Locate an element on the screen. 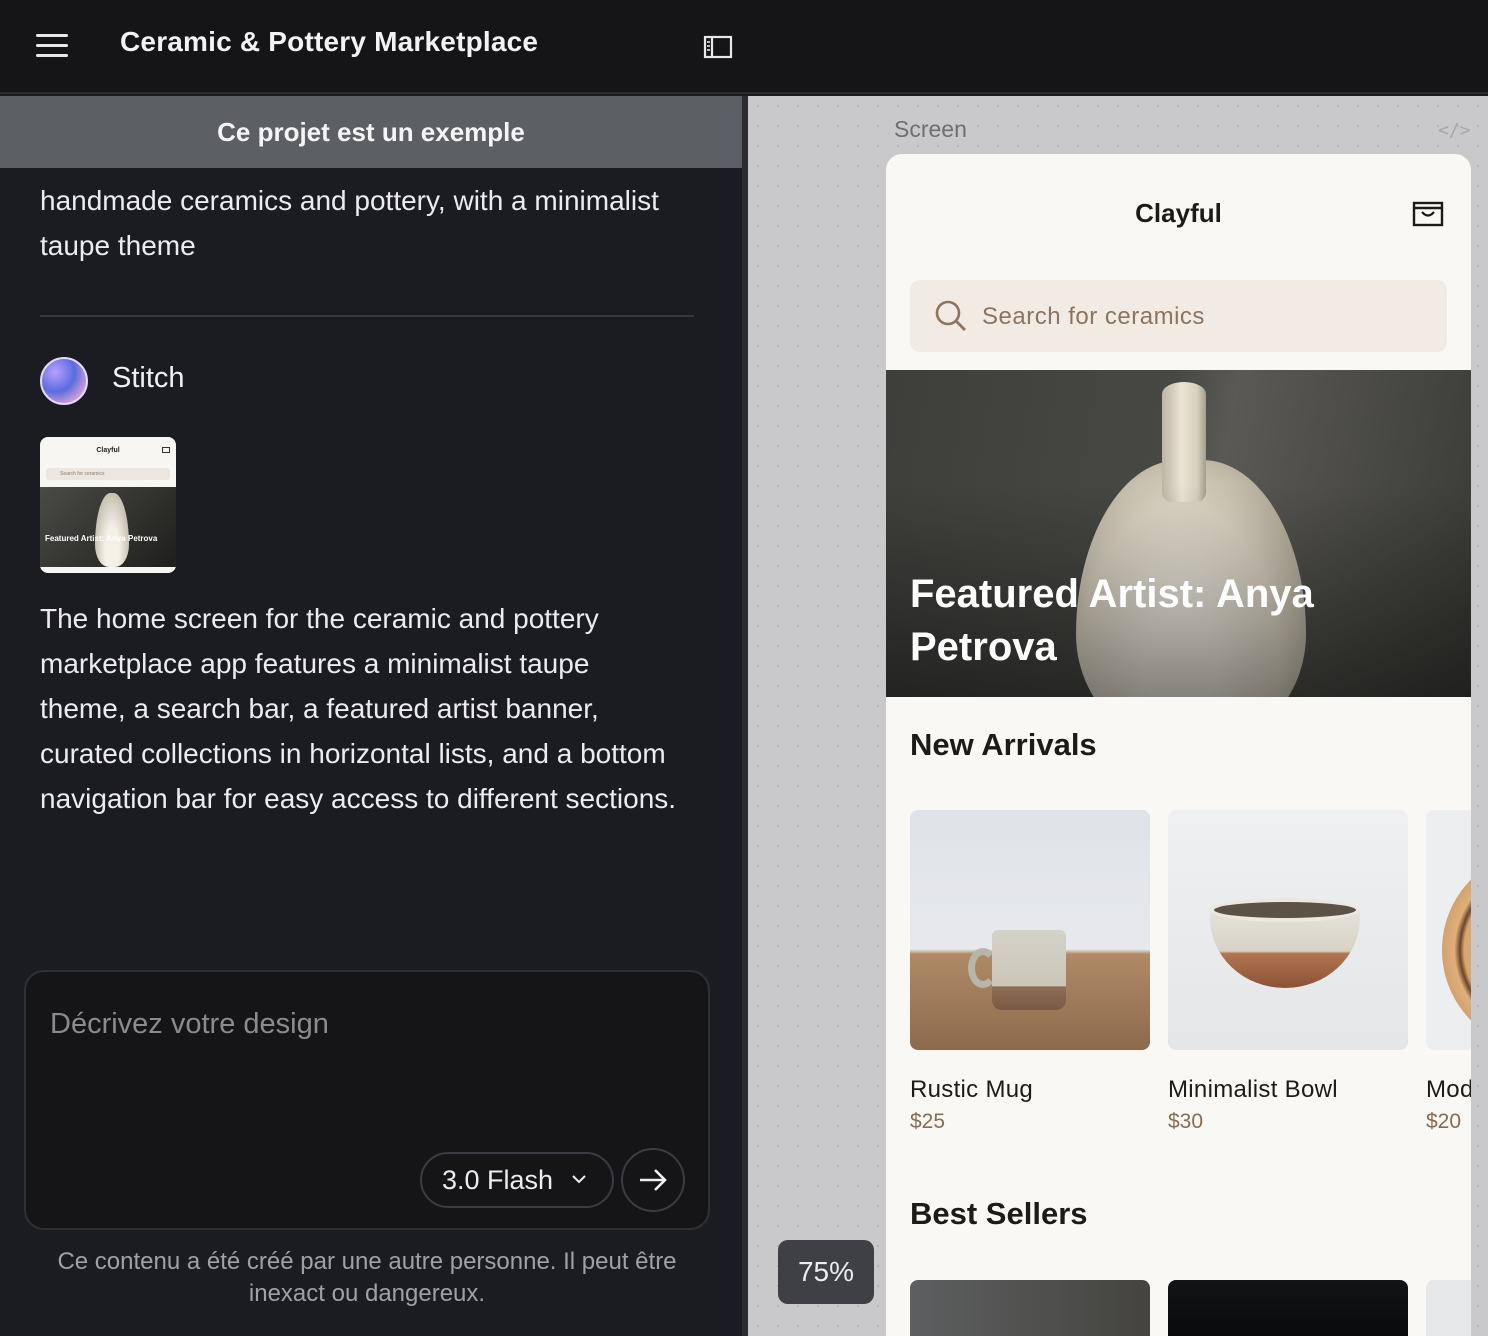 This screenshot has width=1488, height=1336. model-select: 3.0 Flash is located at coordinates (517, 1180).